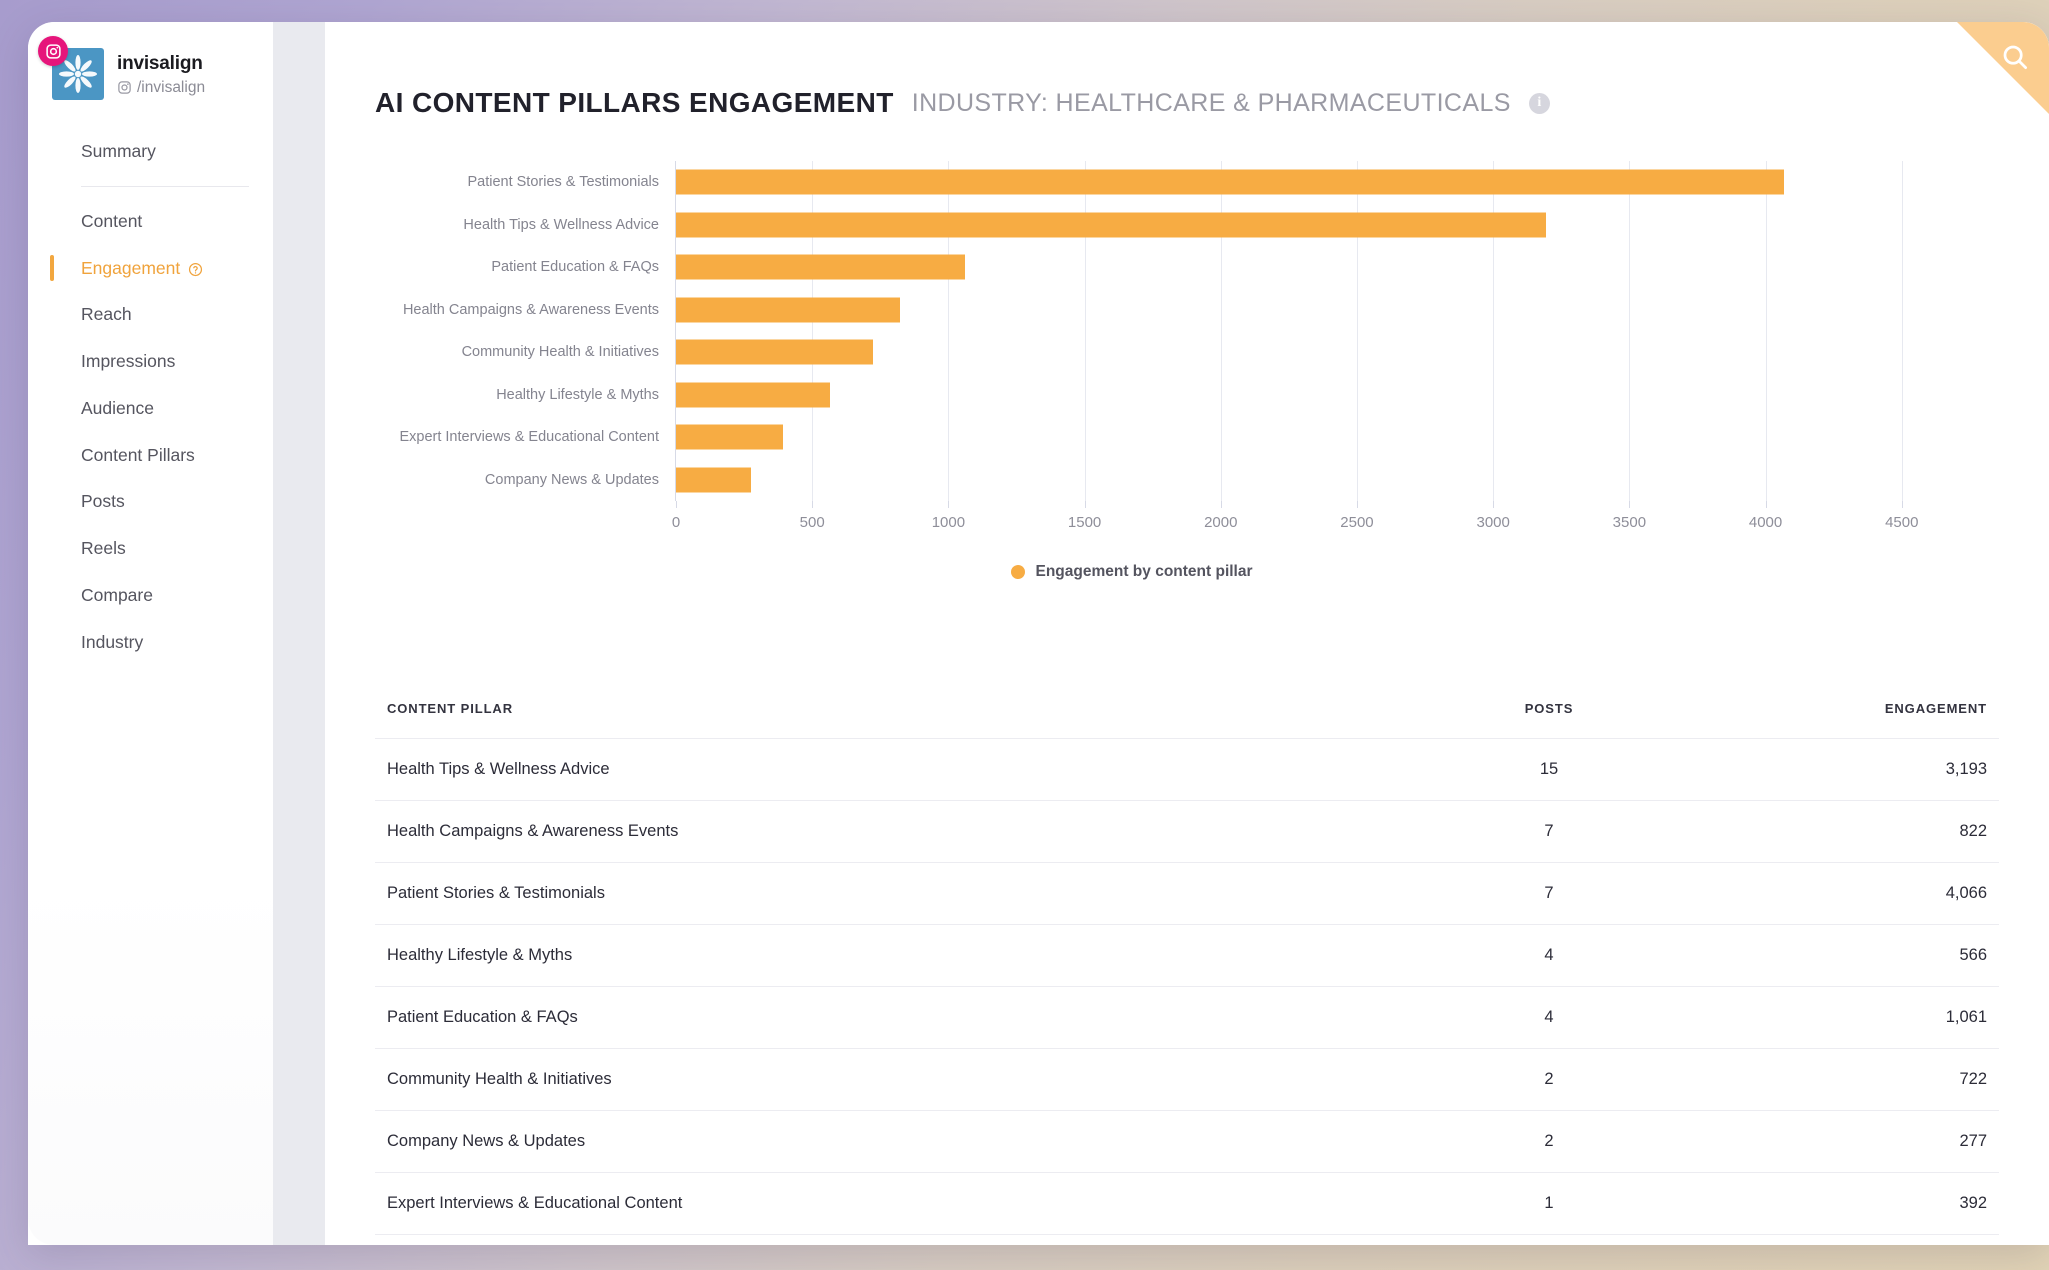 The width and height of the screenshot is (2049, 1270). I want to click on sidebar-item-industry: Industry, so click(150, 642).